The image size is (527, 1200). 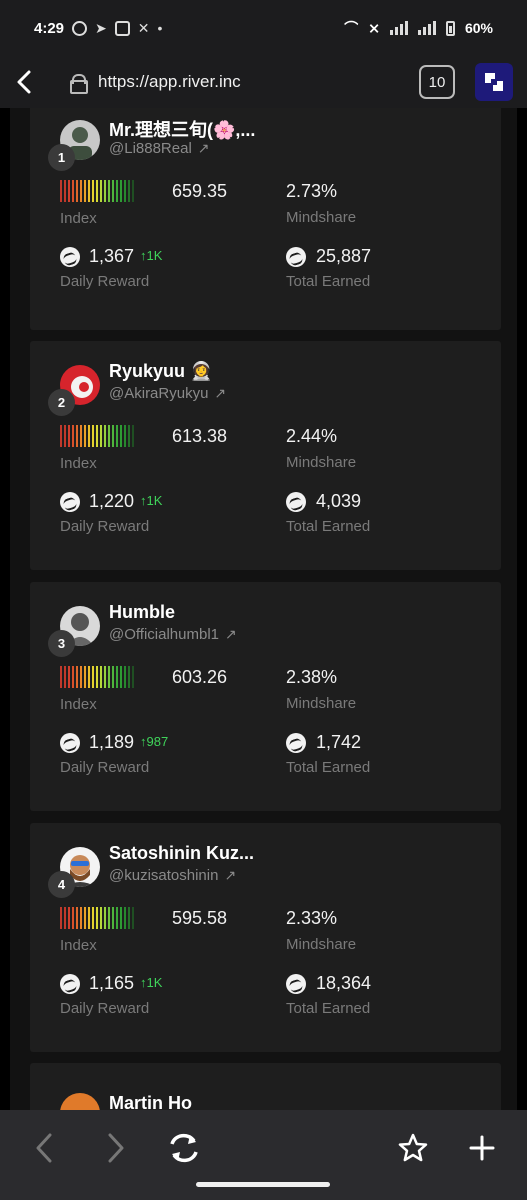 What do you see at coordinates (328, 767) in the screenshot?
I see `total-earned-label: Total Earned` at bounding box center [328, 767].